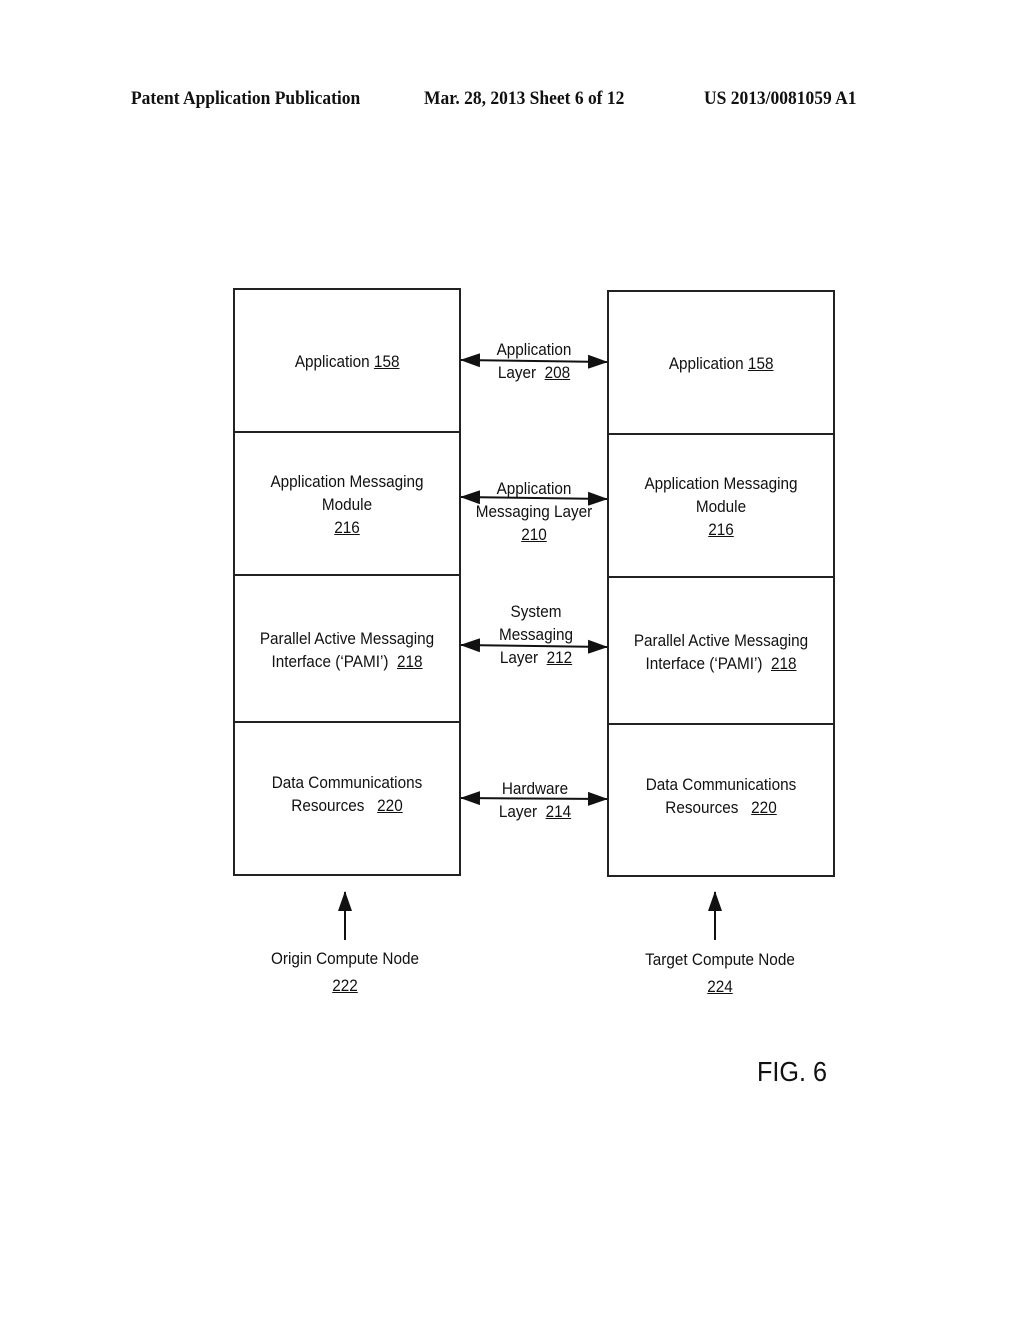 The height and width of the screenshot is (1320, 1024). Describe the element at coordinates (347, 797) in the screenshot. I see `origin-data-communications-resources-cell: Data Communications Resources 220` at that location.